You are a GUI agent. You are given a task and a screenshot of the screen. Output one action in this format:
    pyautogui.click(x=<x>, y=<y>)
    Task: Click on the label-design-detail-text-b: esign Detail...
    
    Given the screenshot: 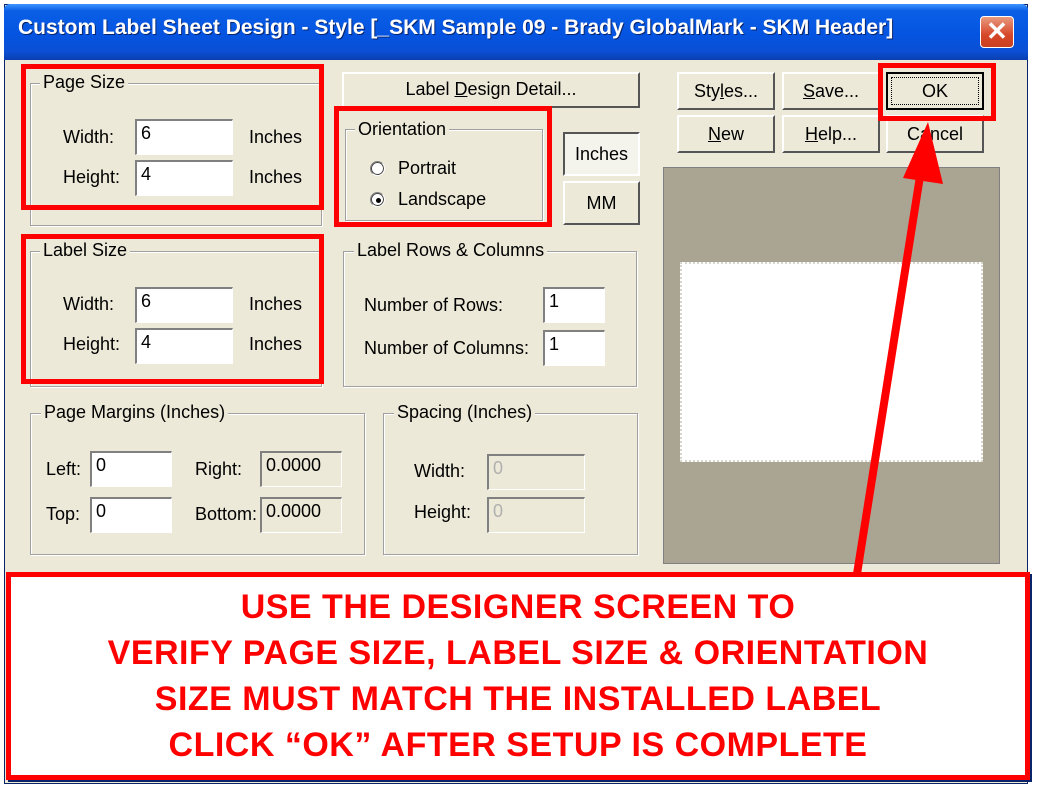 What is the action you would take?
    pyautogui.click(x=522, y=89)
    